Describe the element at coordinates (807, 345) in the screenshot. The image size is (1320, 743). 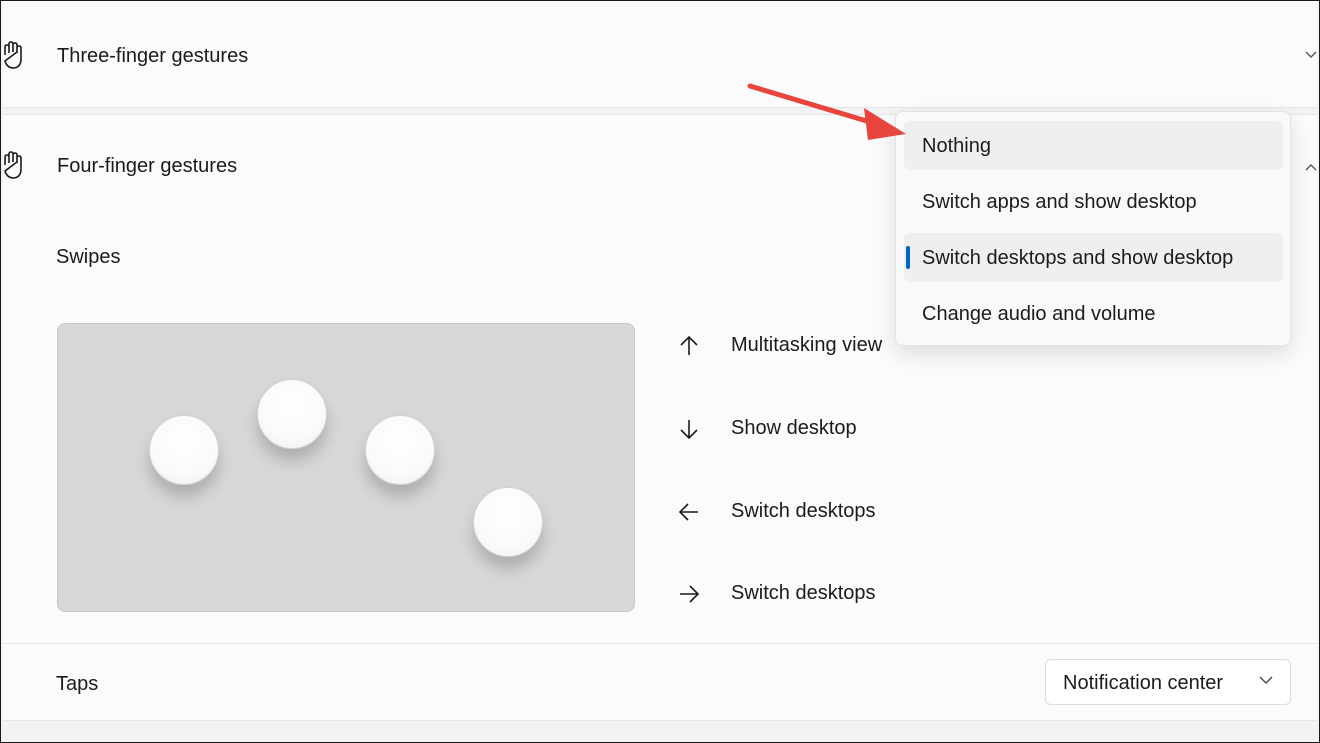
I see `swipe-up-label: Multitasking view` at that location.